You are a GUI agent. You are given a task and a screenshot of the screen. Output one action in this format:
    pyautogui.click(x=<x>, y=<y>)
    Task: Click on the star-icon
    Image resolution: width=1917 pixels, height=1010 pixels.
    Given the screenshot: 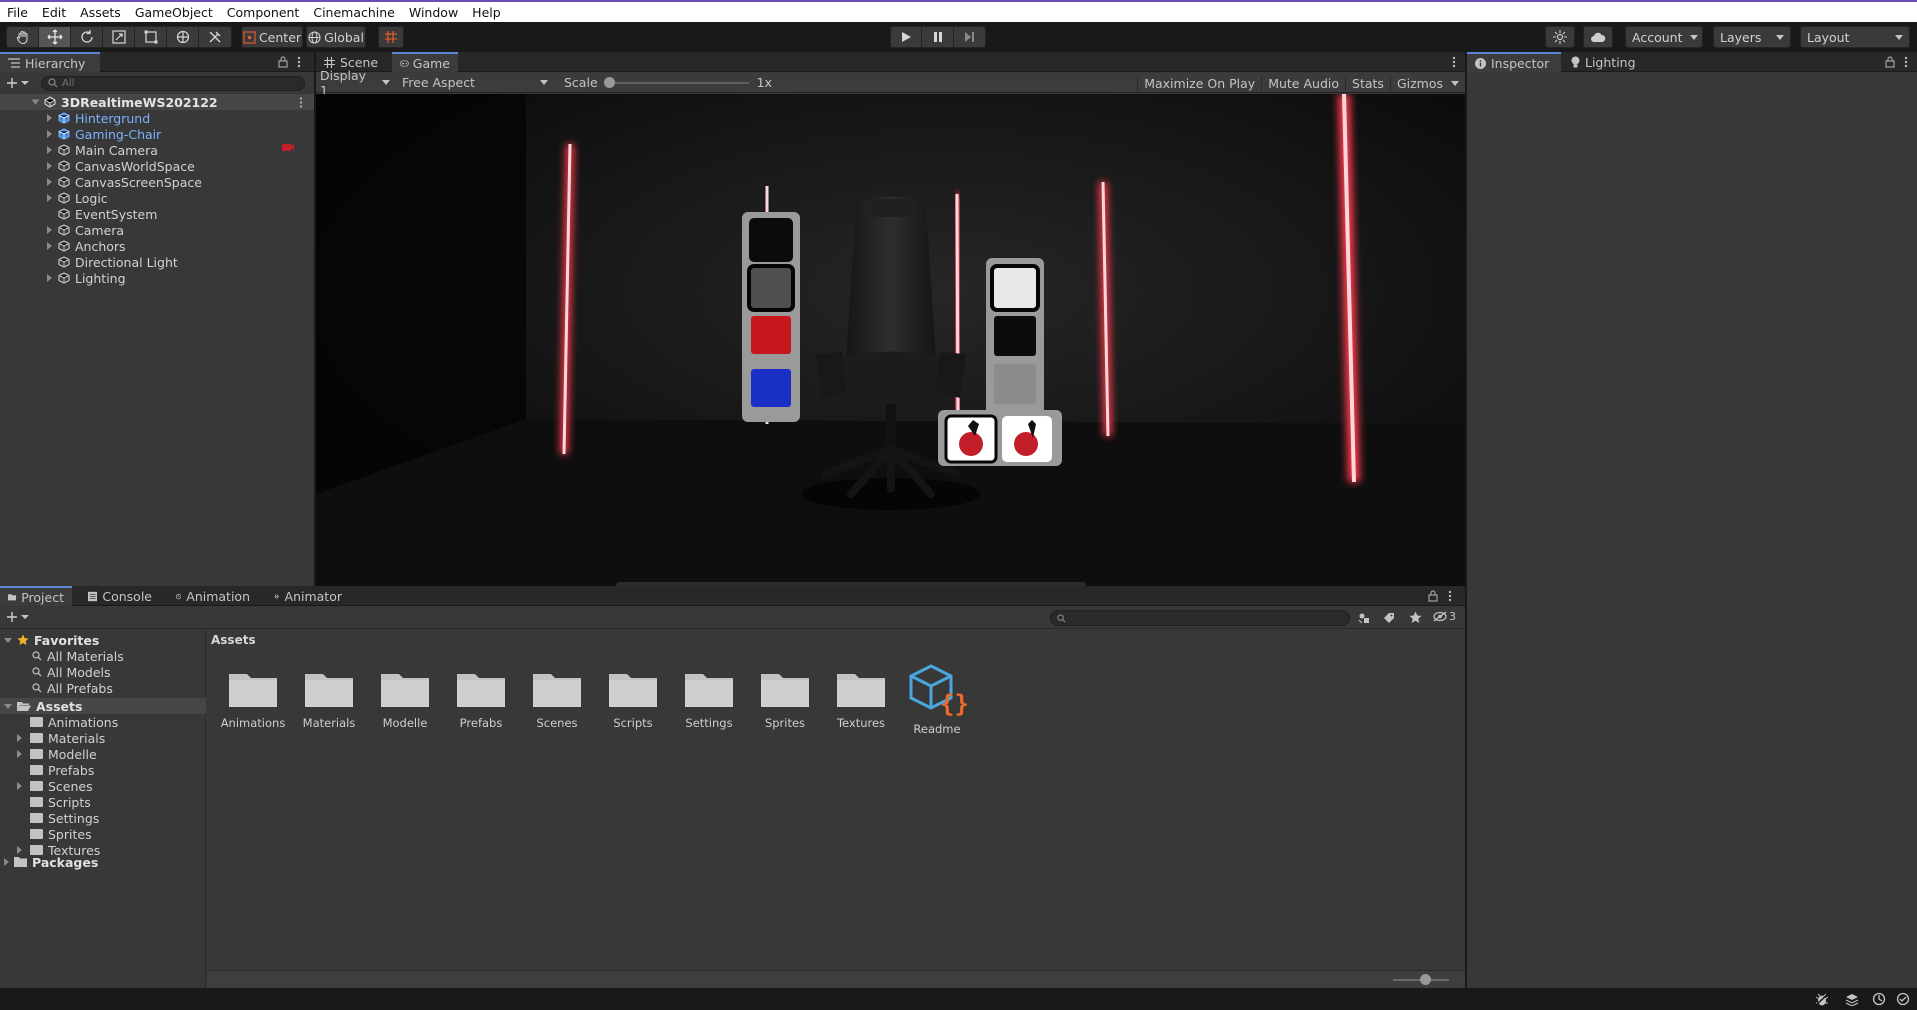 What is the action you would take?
    pyautogui.click(x=1415, y=617)
    